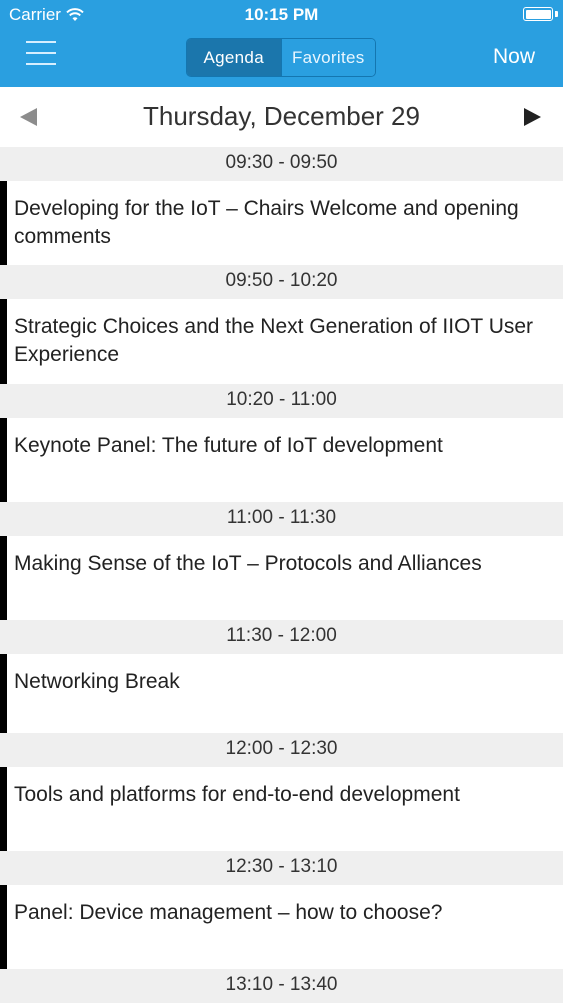  I want to click on status-time: 10:15 PM, so click(281, 14).